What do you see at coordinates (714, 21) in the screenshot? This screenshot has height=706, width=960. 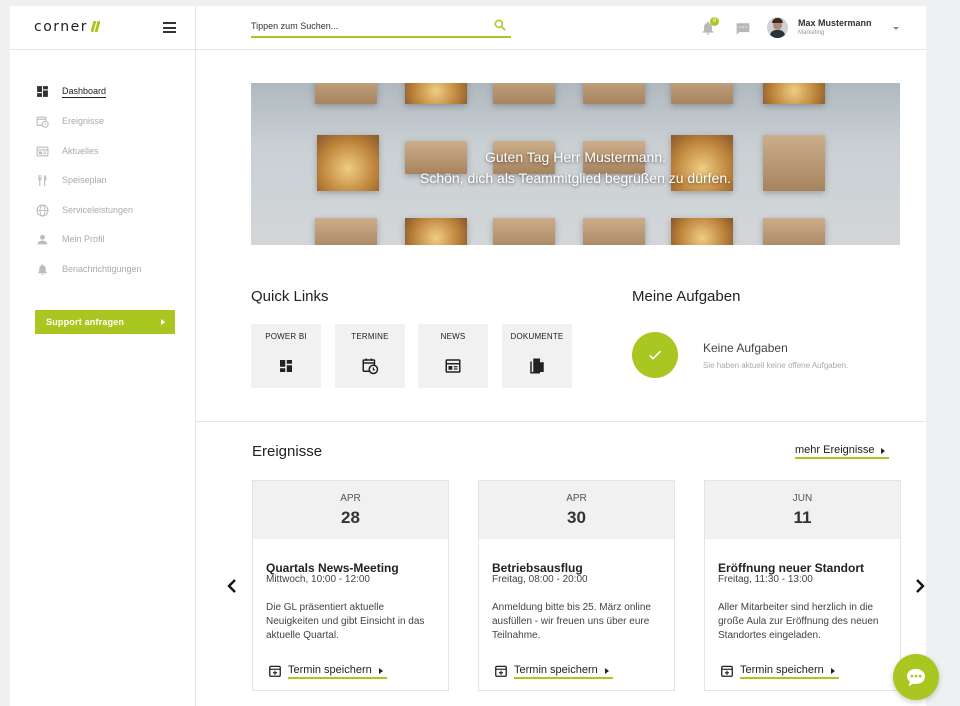 I see `notification-count-badge: 8` at bounding box center [714, 21].